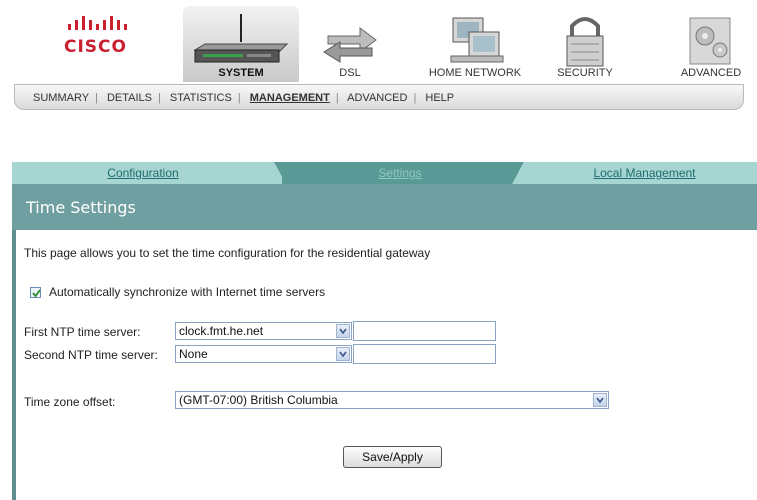 The image size is (757, 500). I want to click on arrows-icon, so click(350, 45).